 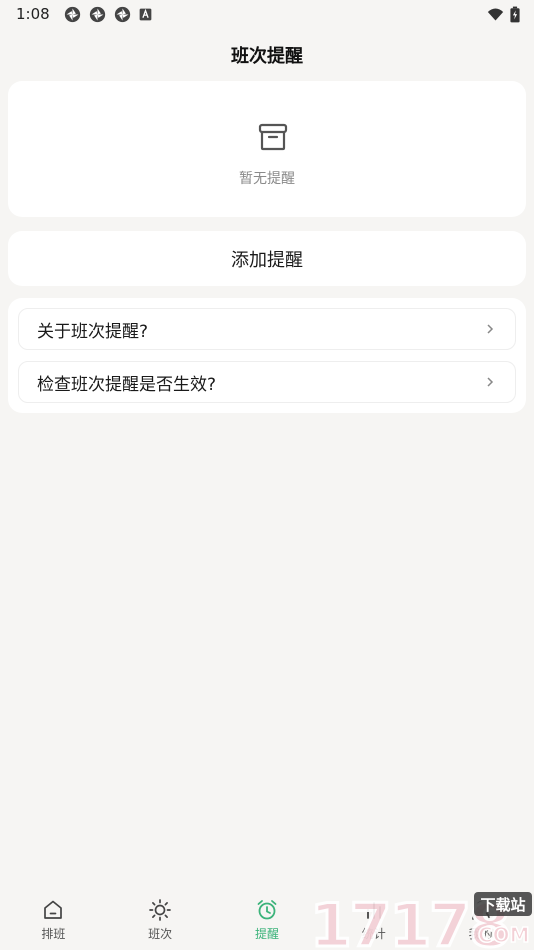 I want to click on page-title: 班次提醒, so click(x=267, y=56).